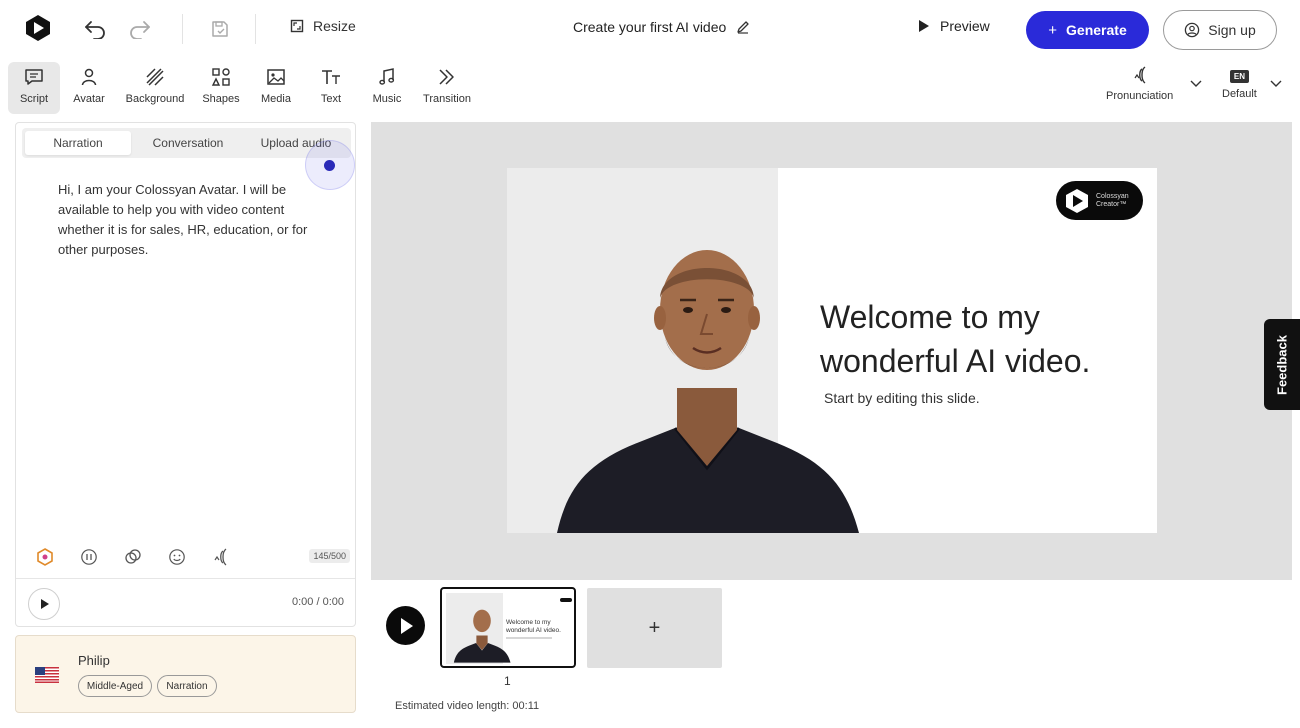  What do you see at coordinates (155, 77) in the screenshot?
I see `background-hatch-icon` at bounding box center [155, 77].